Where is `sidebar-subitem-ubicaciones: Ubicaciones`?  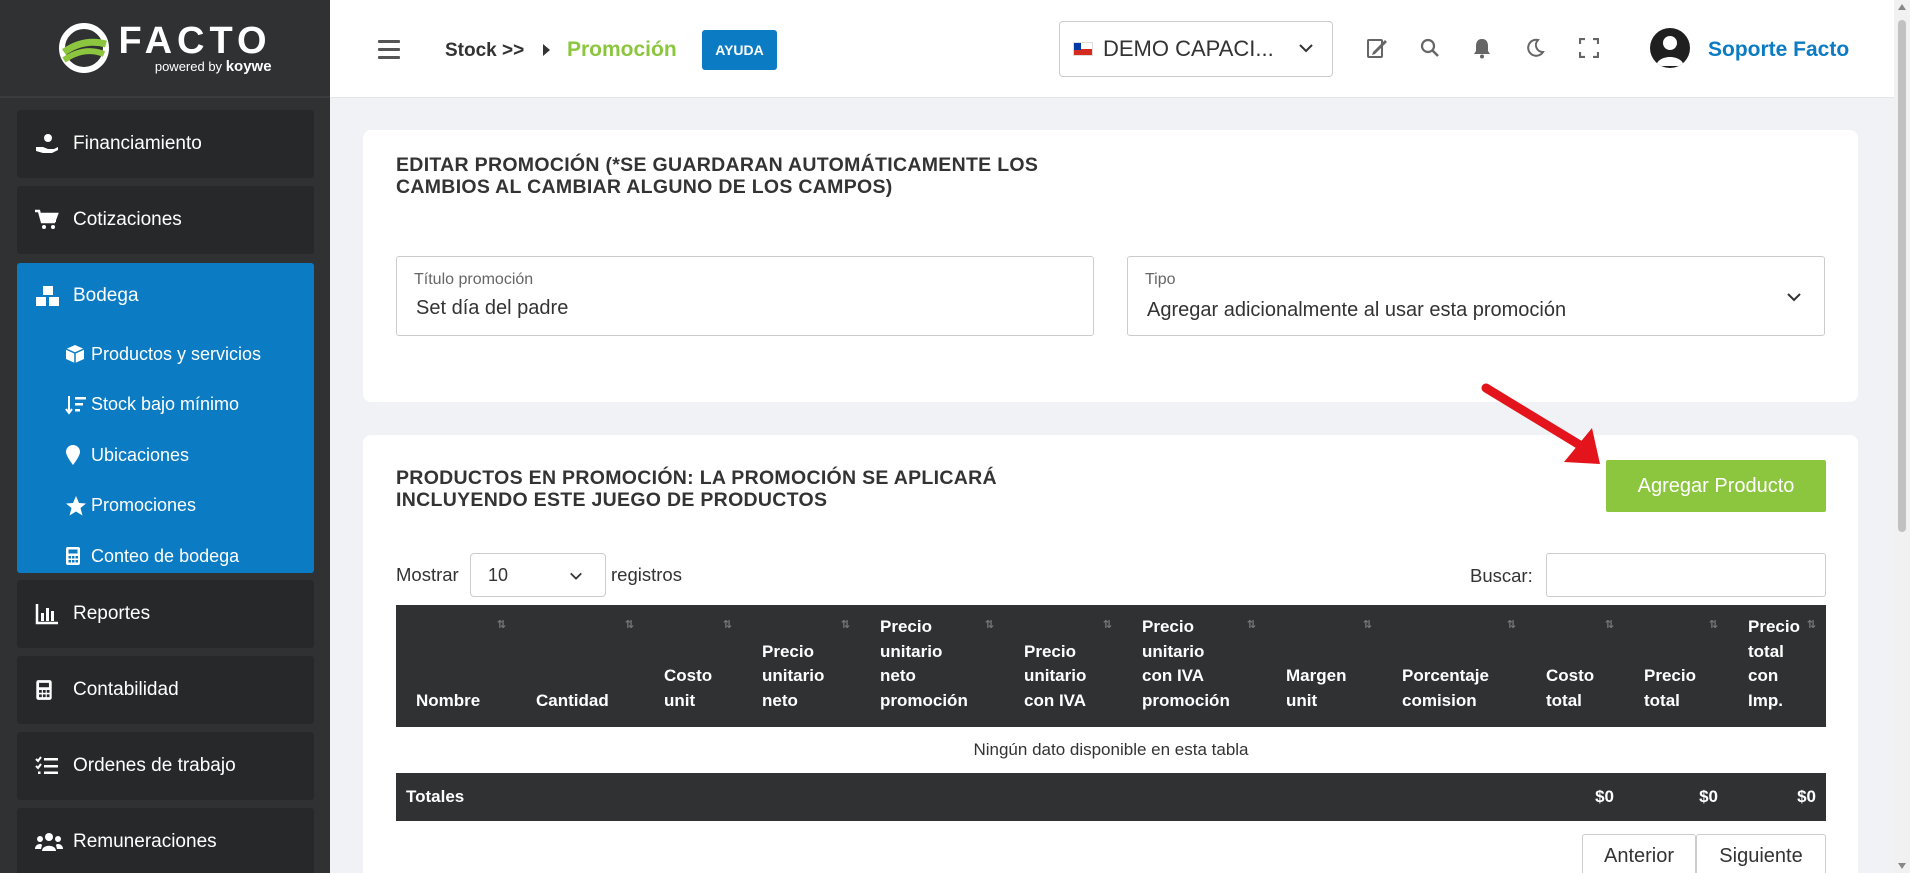
sidebar-subitem-ubicaciones: Ubicaciones is located at coordinates (165, 455).